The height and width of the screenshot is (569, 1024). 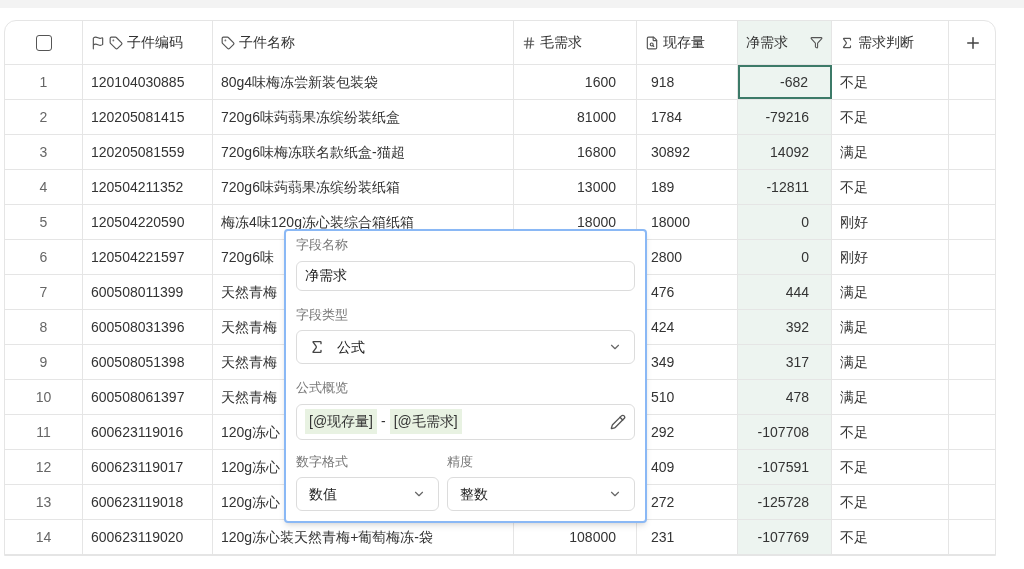 What do you see at coordinates (785, 467) in the screenshot?
I see `table-cell: -107591` at bounding box center [785, 467].